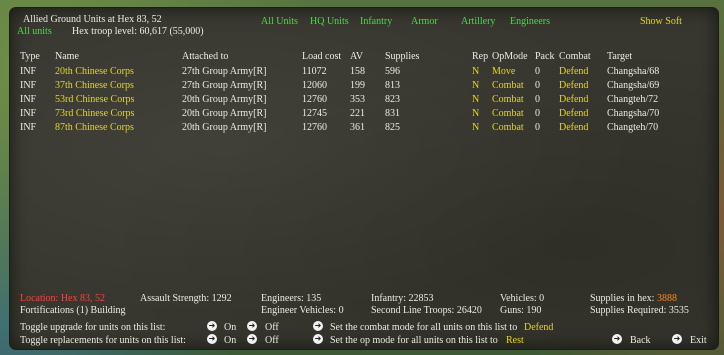 Image resolution: width=724 pixels, height=355 pixels. I want to click on panel-title: Allied Ground Units at Hex 83, 52, so click(92, 19).